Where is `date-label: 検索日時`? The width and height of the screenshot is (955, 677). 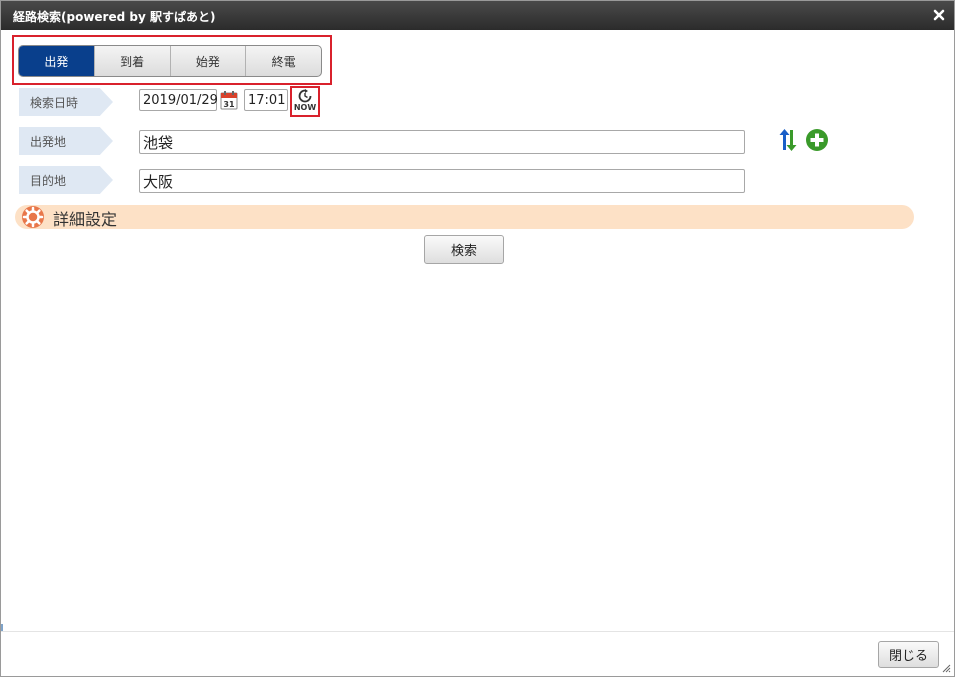 date-label: 検索日時 is located at coordinates (66, 102).